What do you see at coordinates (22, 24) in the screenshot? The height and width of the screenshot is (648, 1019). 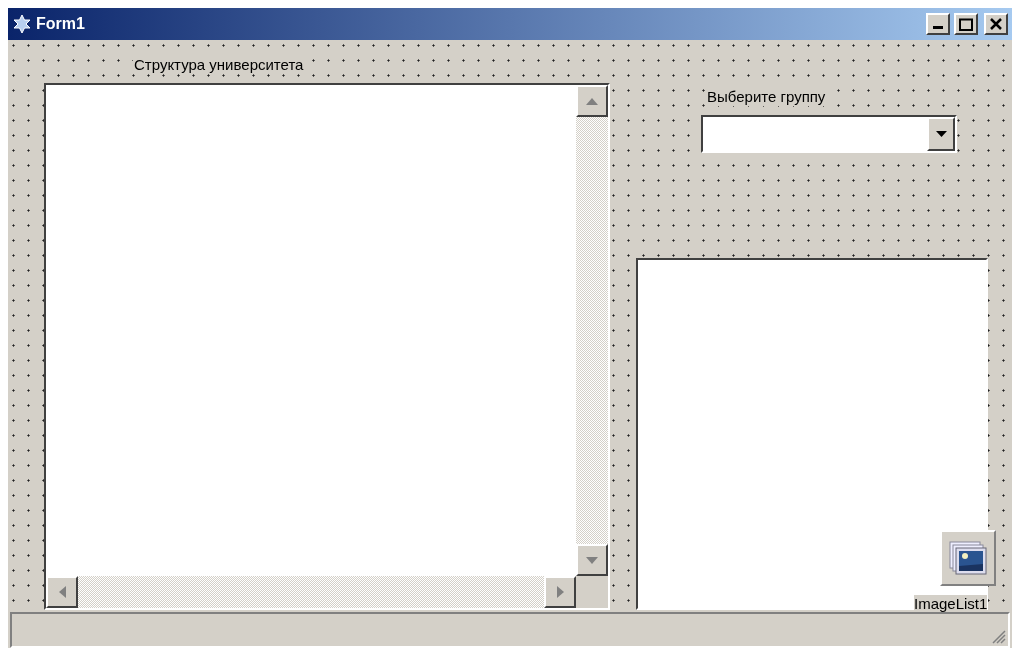 I see `star-icon` at bounding box center [22, 24].